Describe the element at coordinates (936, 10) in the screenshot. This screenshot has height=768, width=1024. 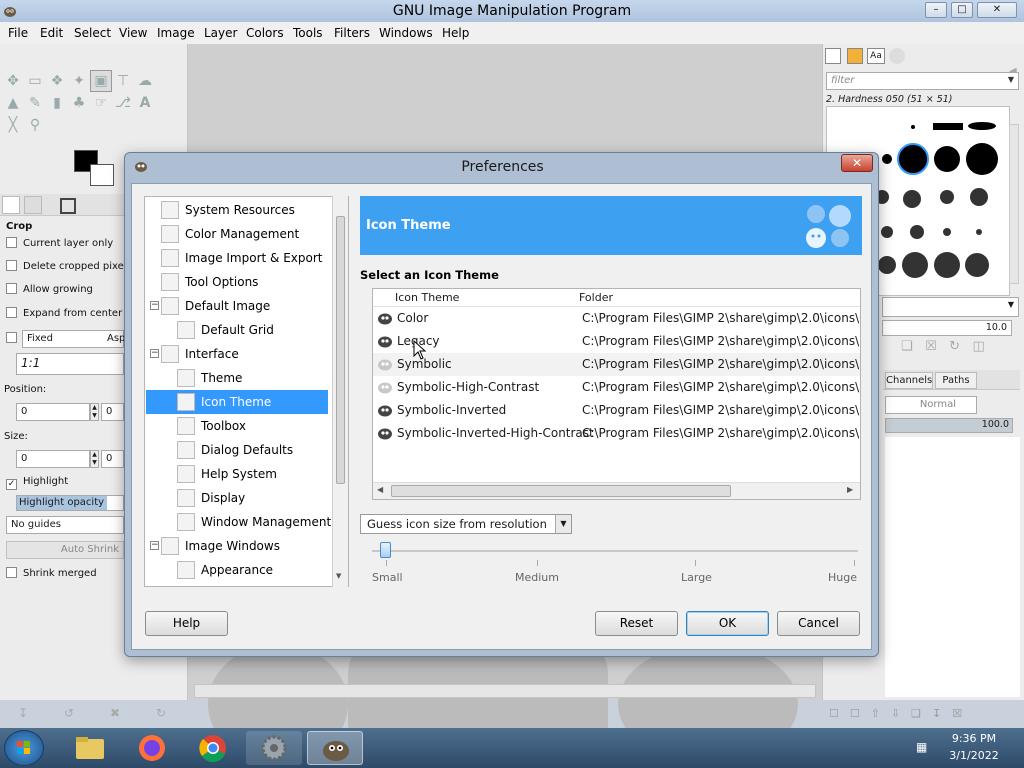
I see `minimize-button: –` at that location.